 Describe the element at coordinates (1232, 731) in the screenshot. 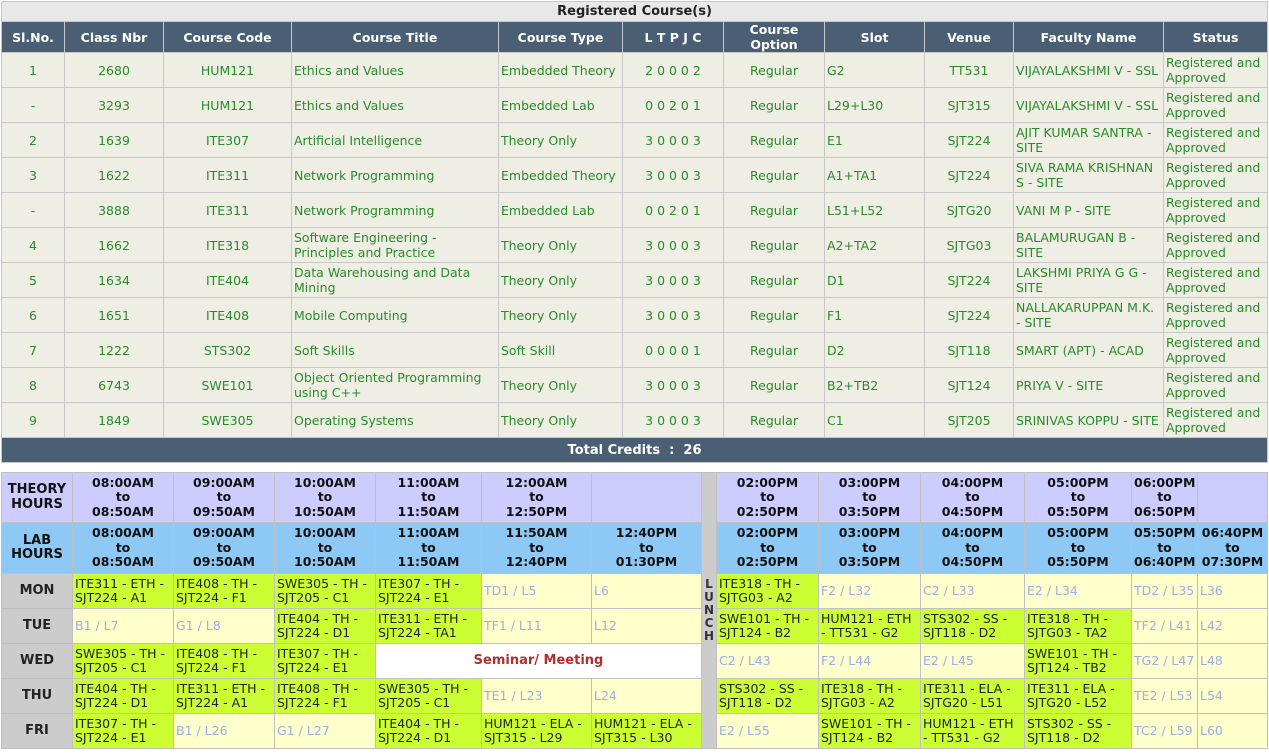

I see `free-slot: L60` at that location.